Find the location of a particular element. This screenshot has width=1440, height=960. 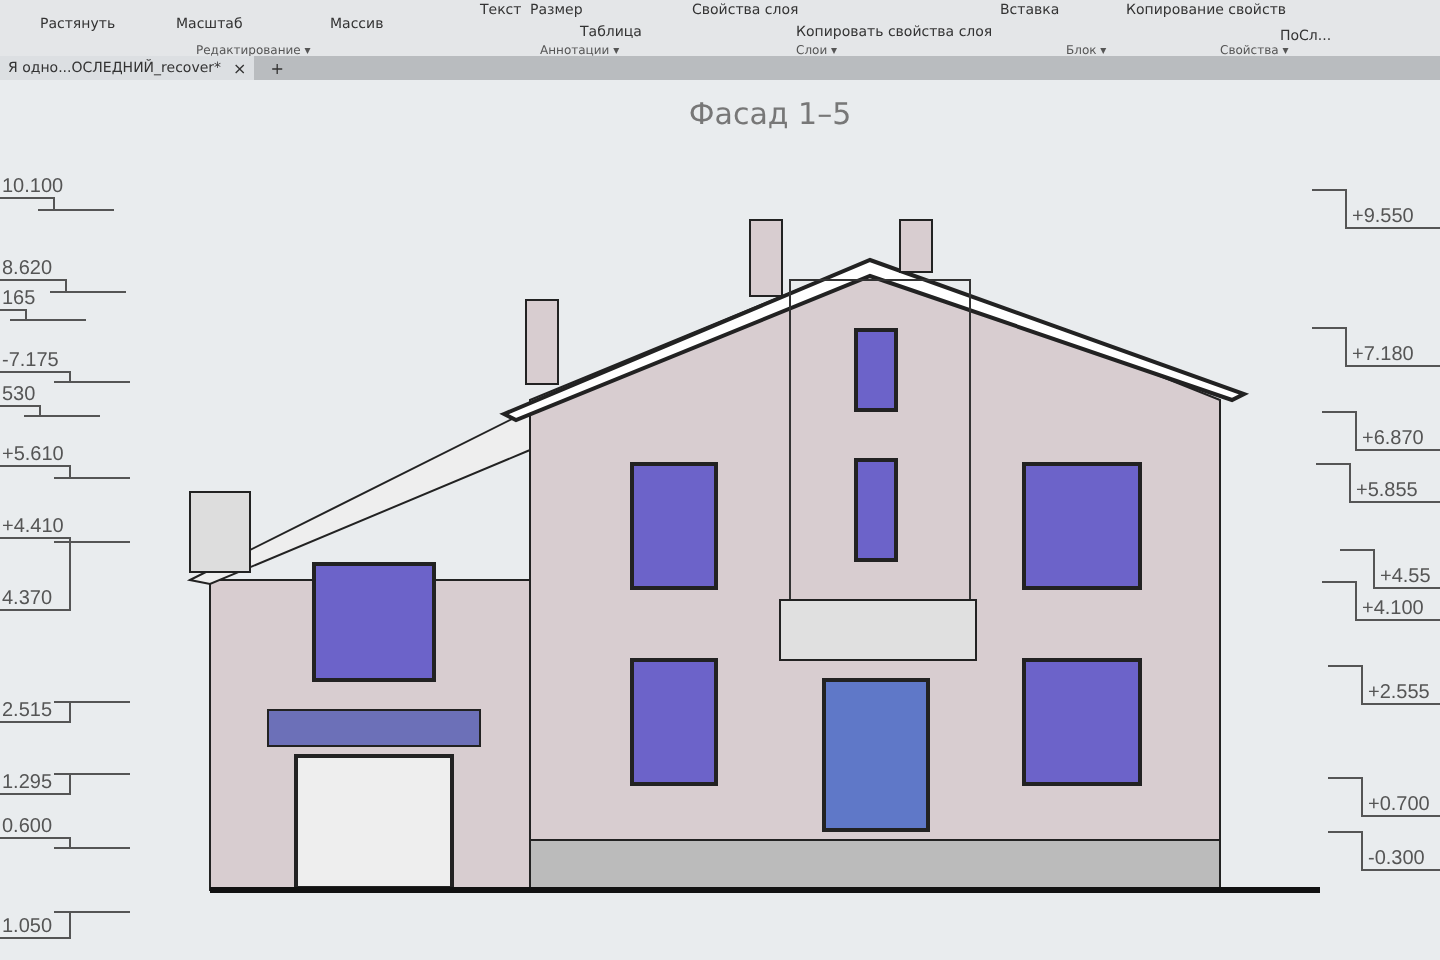

elevation-label: 4.370 is located at coordinates (27, 599).